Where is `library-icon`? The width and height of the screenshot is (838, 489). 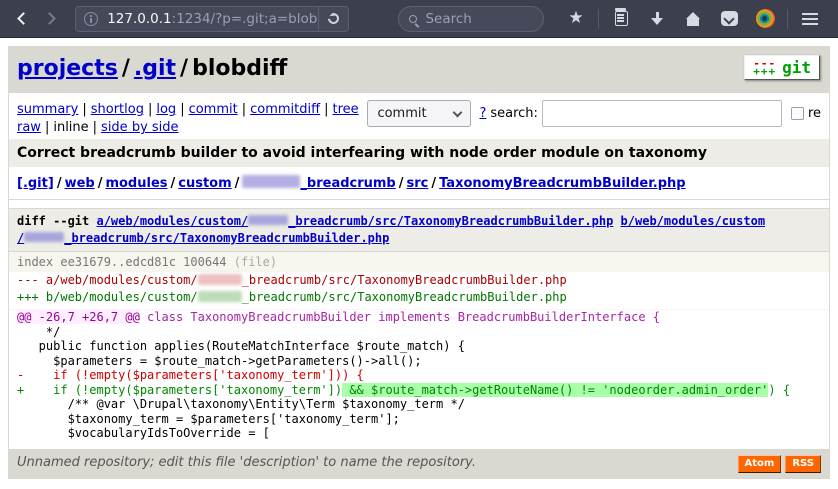 library-icon is located at coordinates (621, 17).